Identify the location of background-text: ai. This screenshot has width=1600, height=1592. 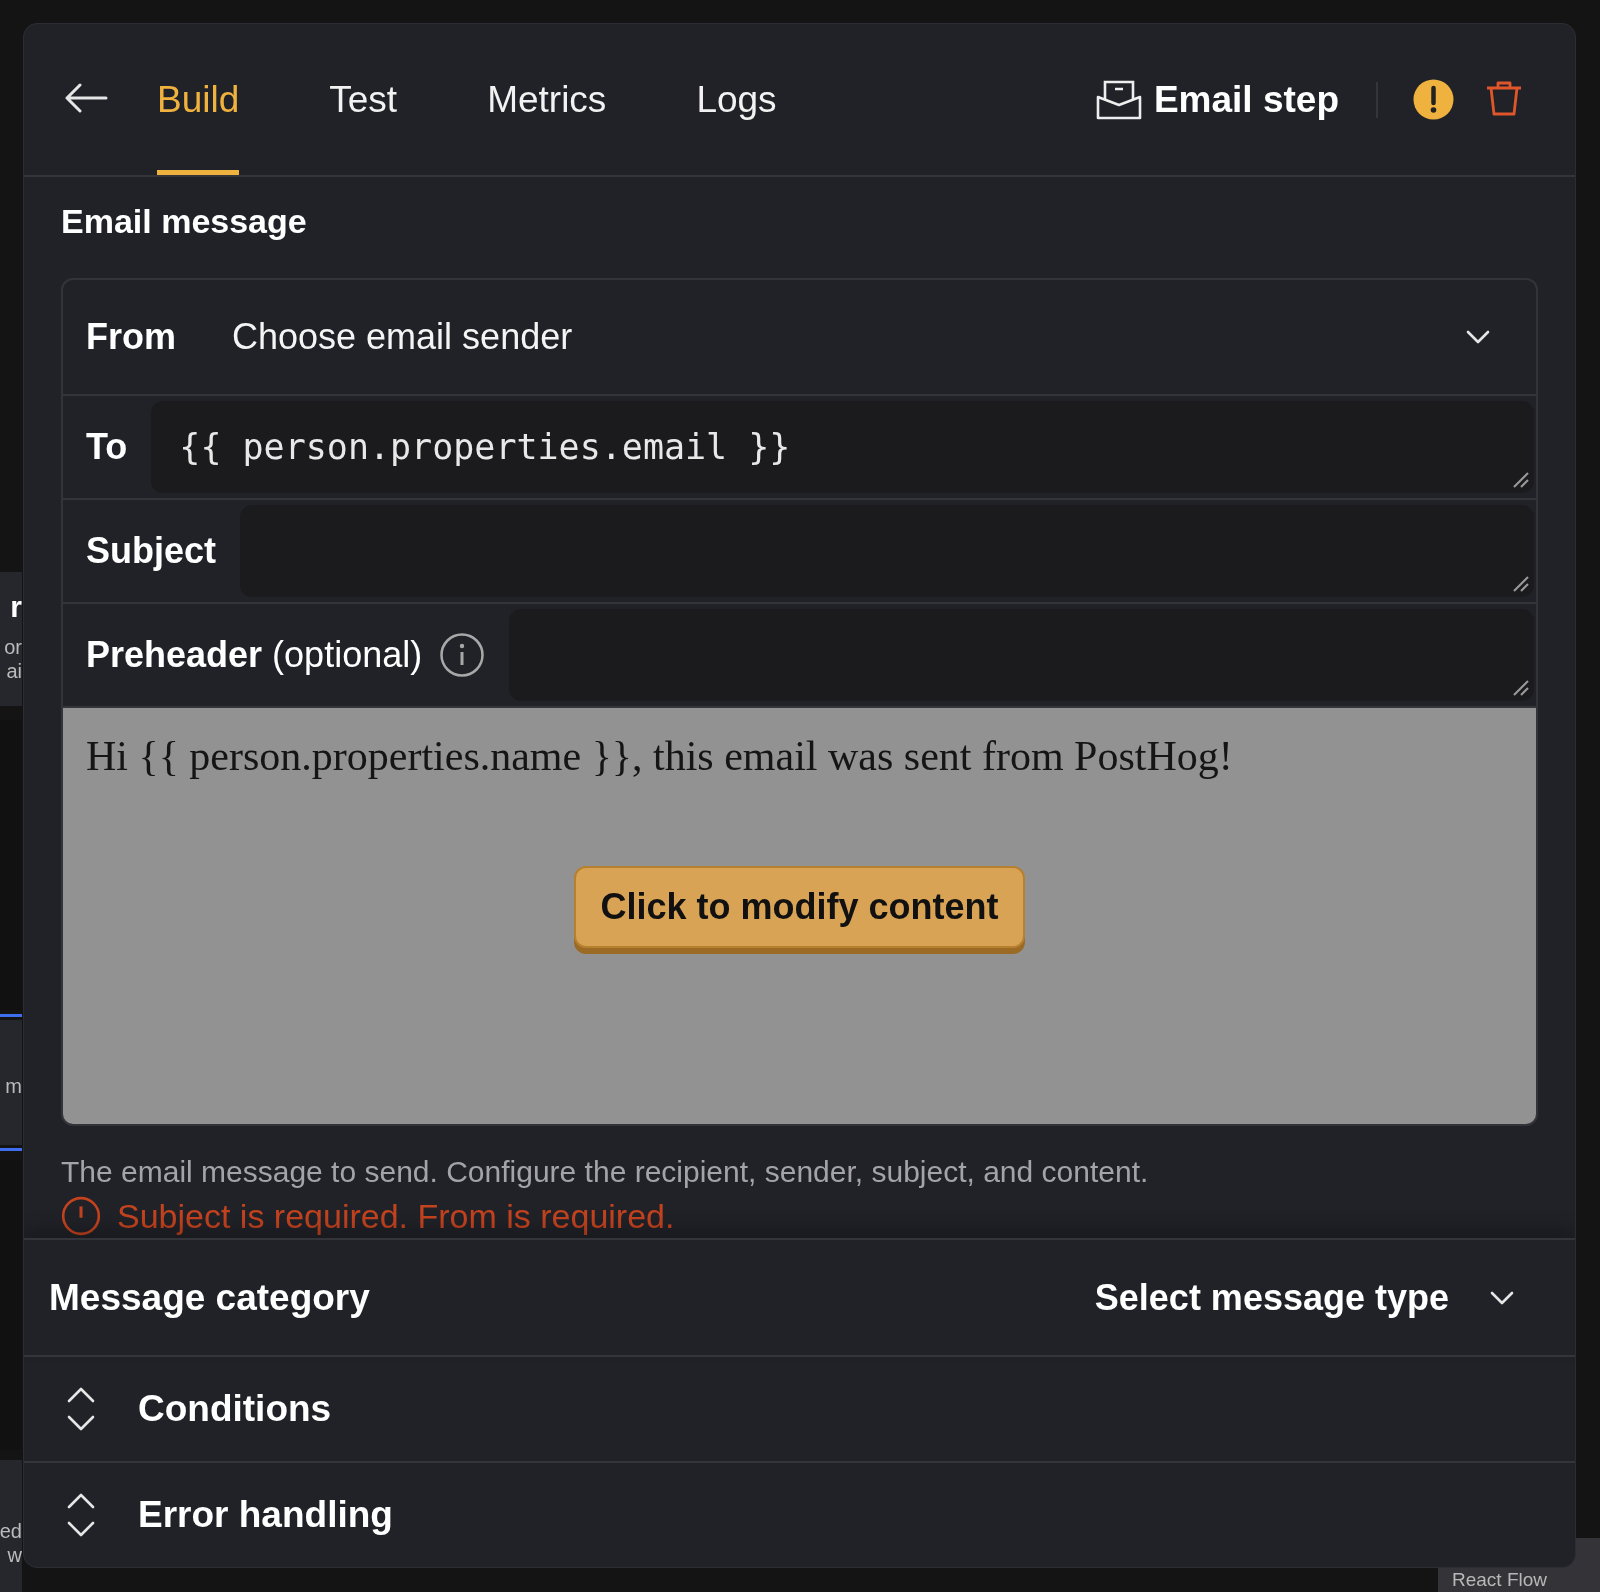
(14, 671).